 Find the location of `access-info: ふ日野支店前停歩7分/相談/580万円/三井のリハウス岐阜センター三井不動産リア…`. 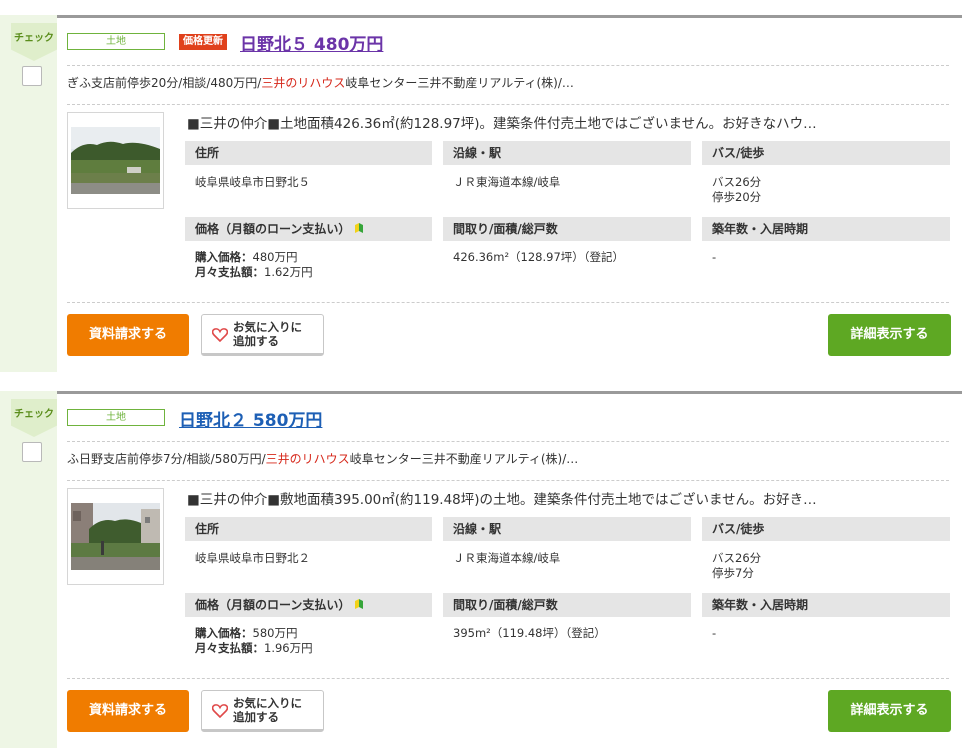

access-info: ふ日野支店前停歩7分/相談/580万円/三井のリハウス岐阜センター三井不動産リア… is located at coordinates (507, 458).